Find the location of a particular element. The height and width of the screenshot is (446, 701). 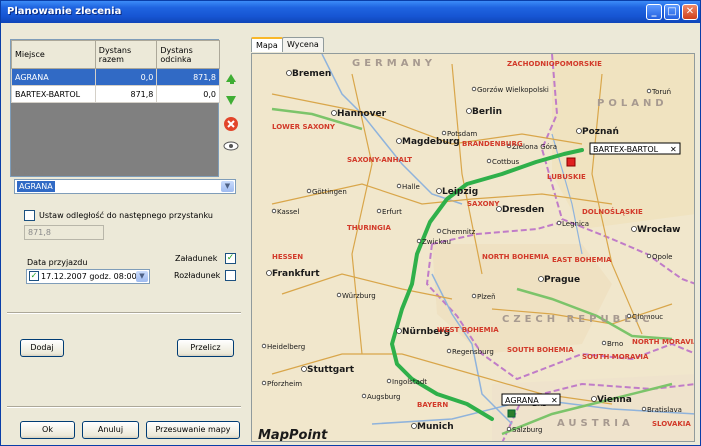

move-map-button: Przesuwanie mapy is located at coordinates (193, 430).